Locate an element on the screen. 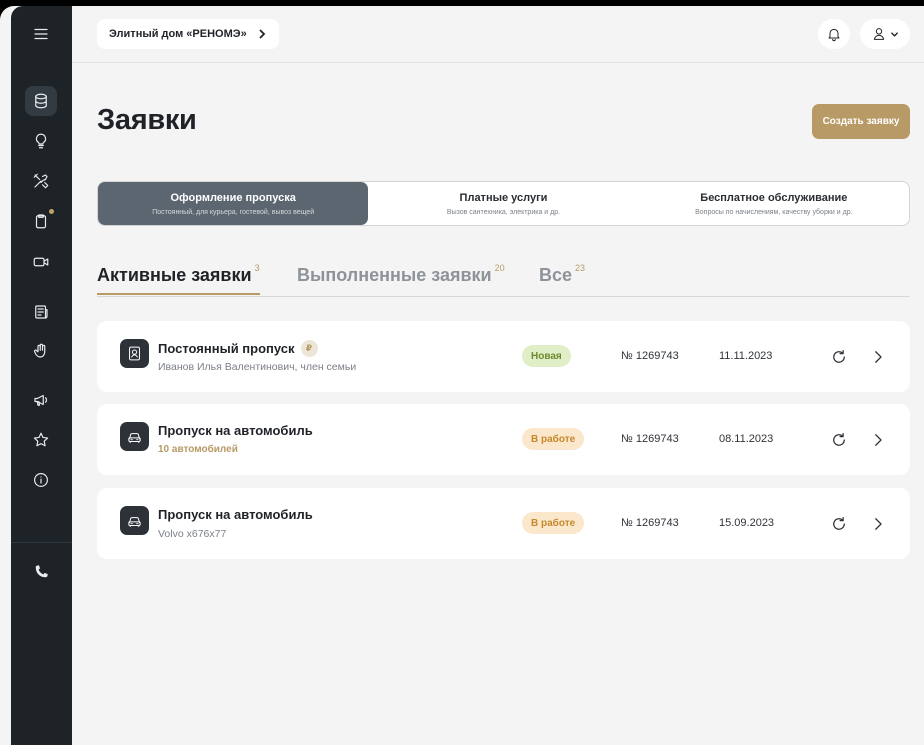 Image resolution: width=924 pixels, height=745 pixels. category-subtitle: Вызов сантехника, электрика и др. is located at coordinates (503, 212).